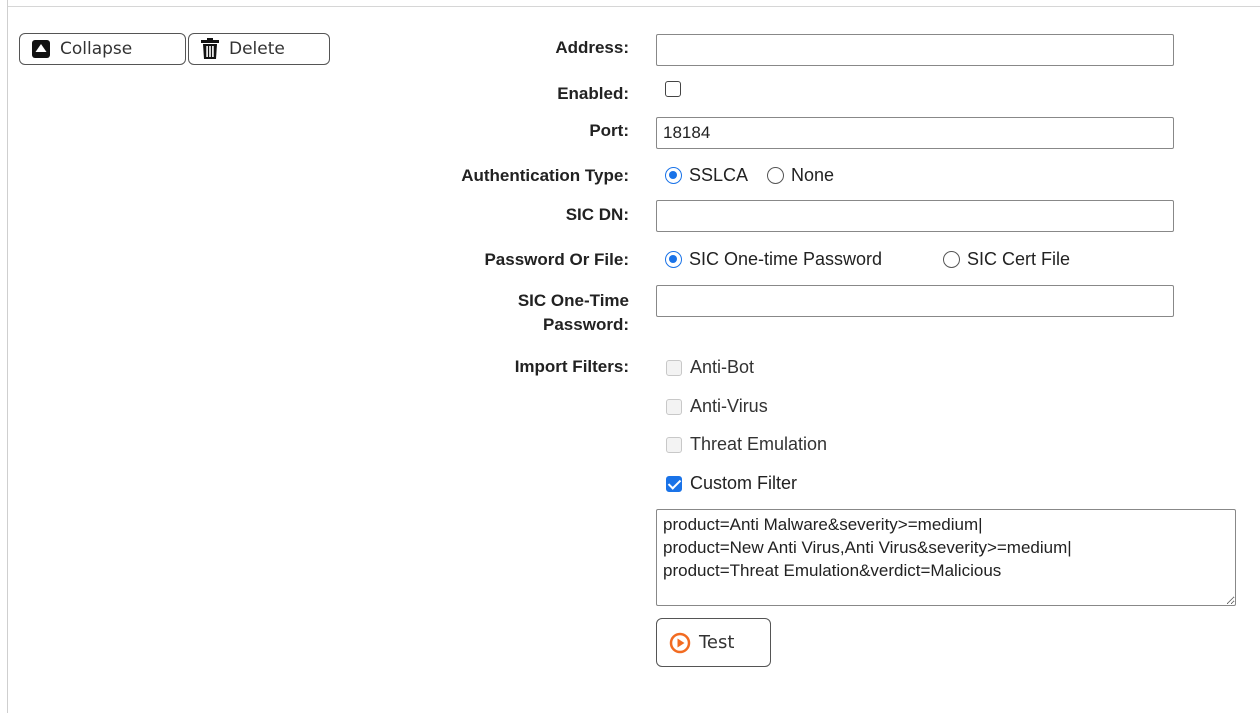  I want to click on sic-cert-file-radio, so click(951, 259).